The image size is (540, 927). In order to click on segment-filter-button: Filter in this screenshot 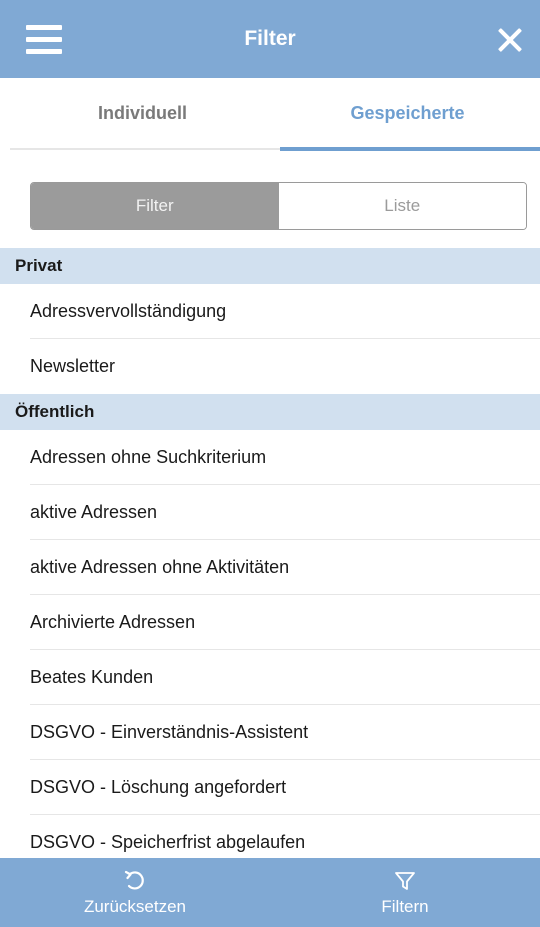, I will do `click(155, 206)`.